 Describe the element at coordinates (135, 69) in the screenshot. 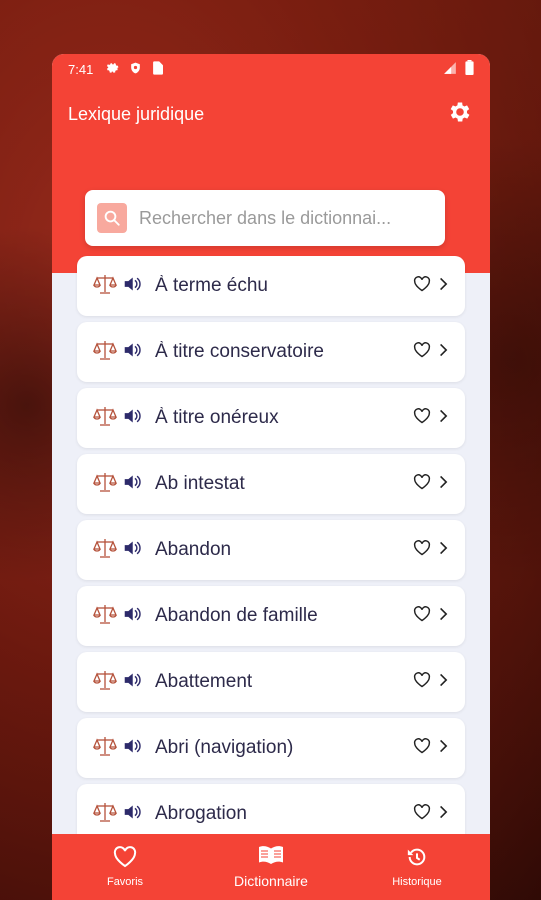

I see `shield-icon` at that location.